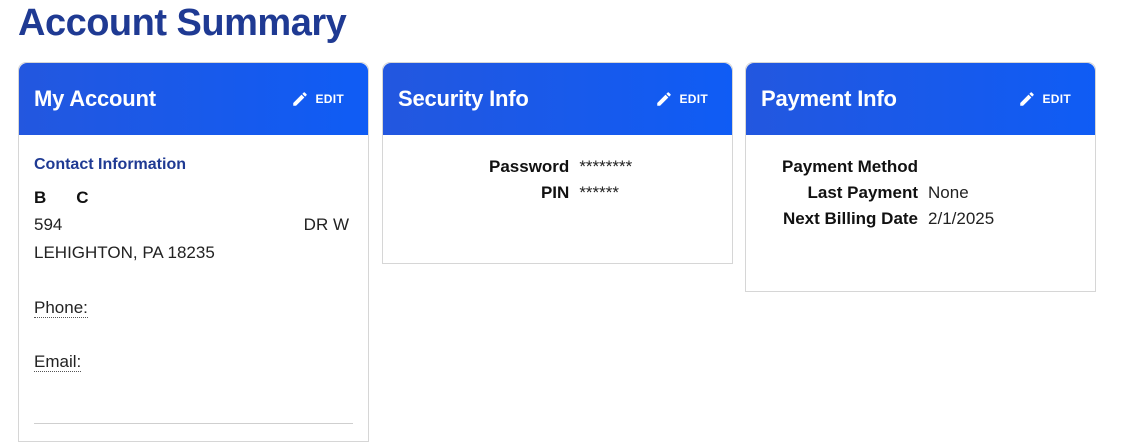 The width and height of the screenshot is (1135, 442). Describe the element at coordinates (82, 197) in the screenshot. I see `contact-last-initial: C` at that location.